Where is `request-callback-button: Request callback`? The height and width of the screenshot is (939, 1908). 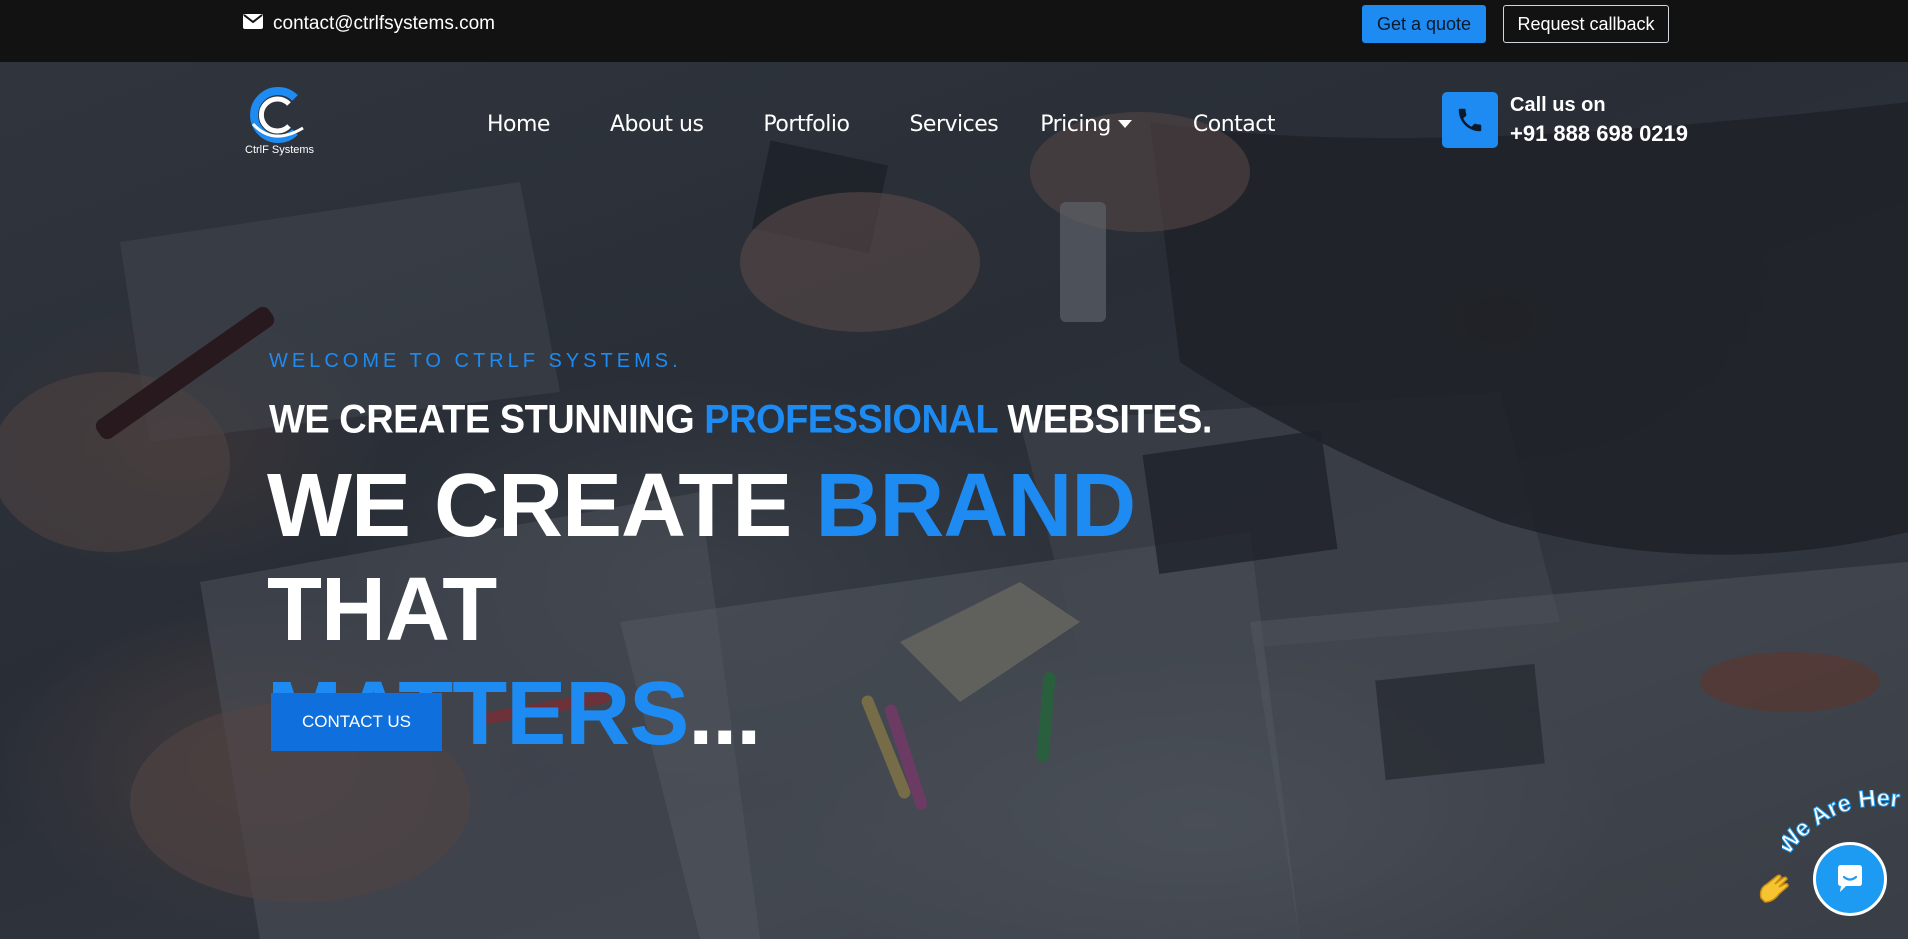
request-callback-button: Request callback is located at coordinates (1586, 24).